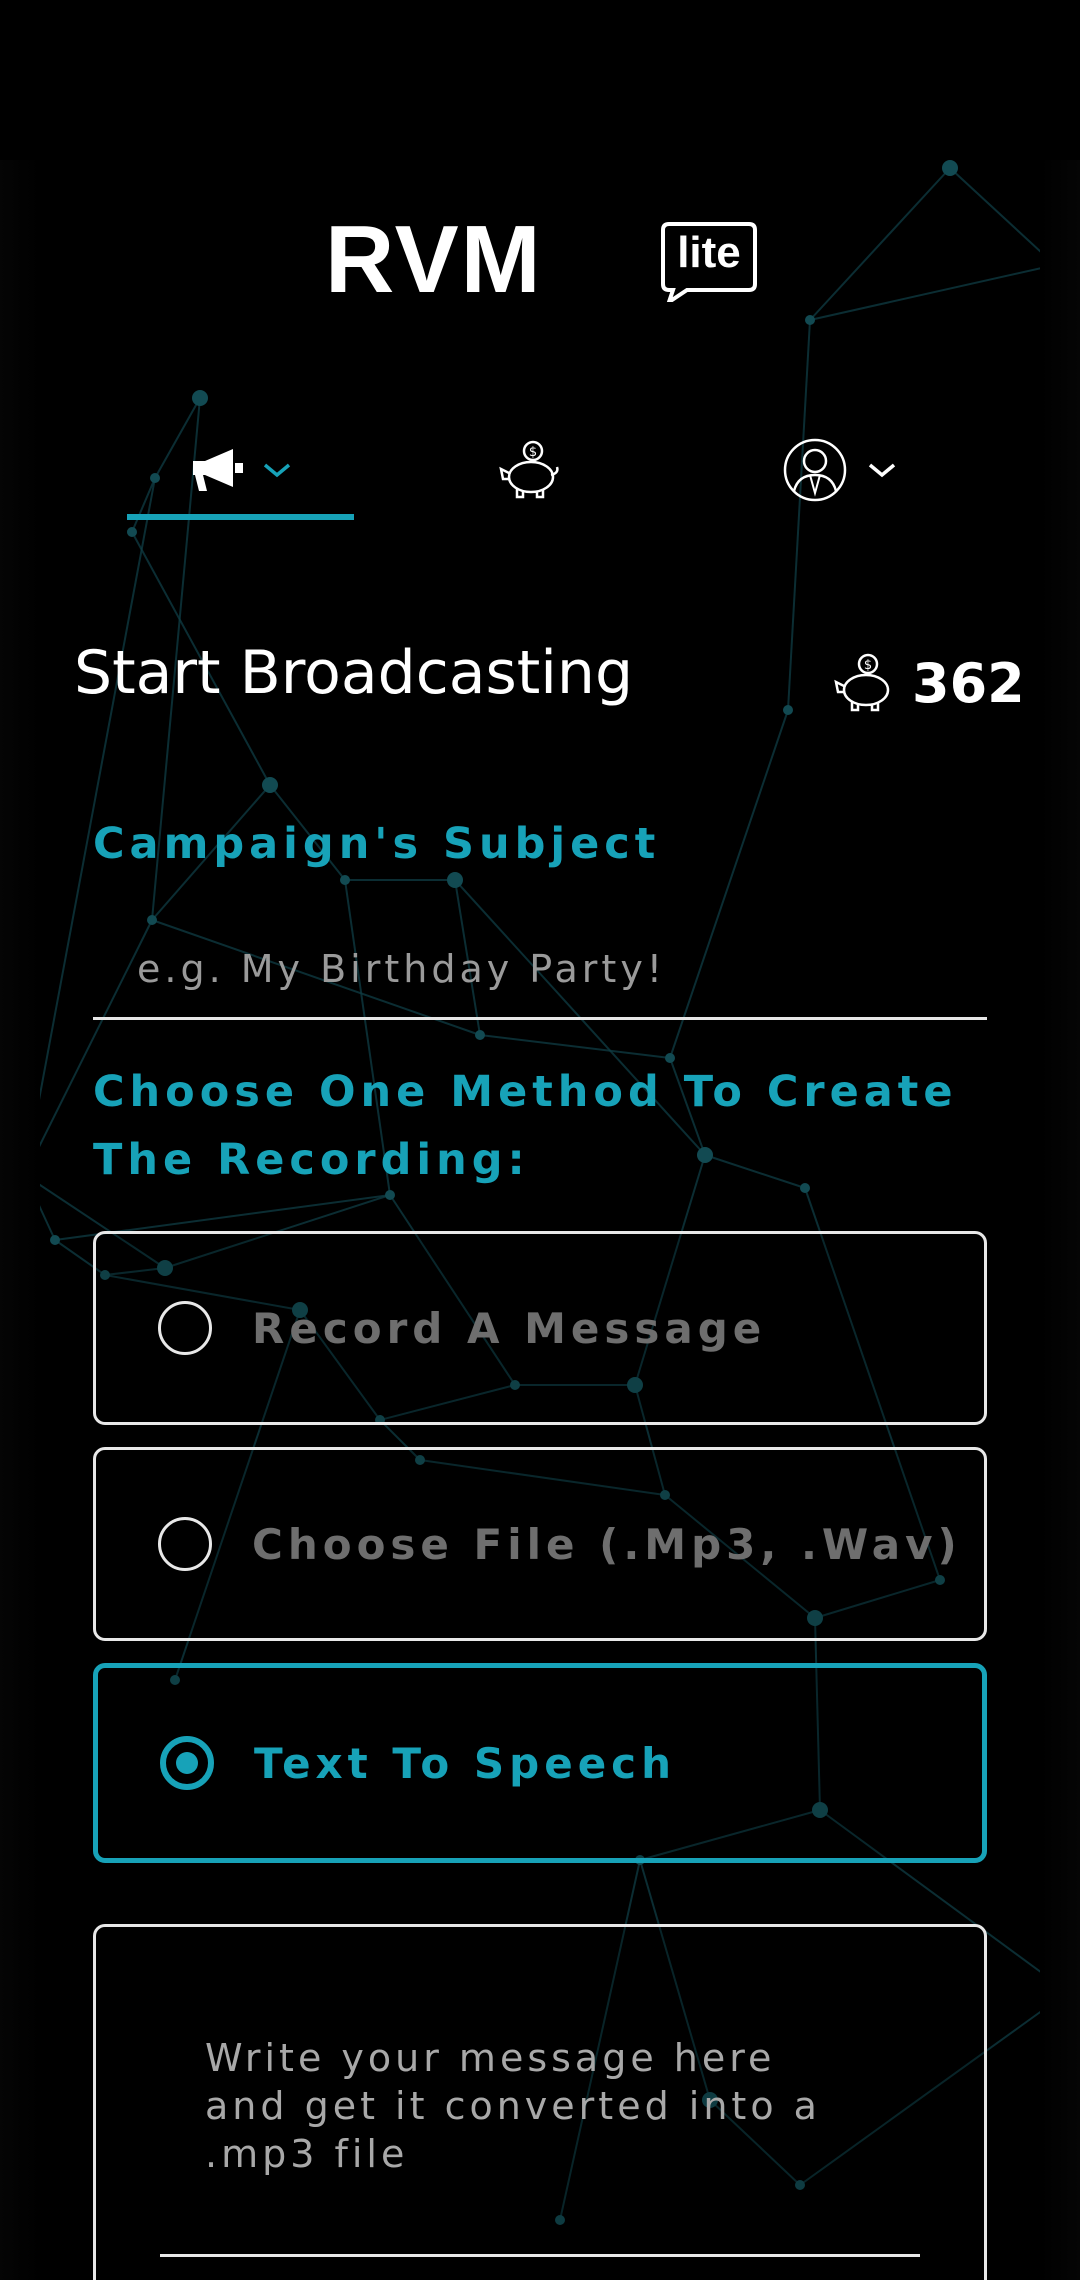  I want to click on option-label-record: Record A Message, so click(509, 1328).